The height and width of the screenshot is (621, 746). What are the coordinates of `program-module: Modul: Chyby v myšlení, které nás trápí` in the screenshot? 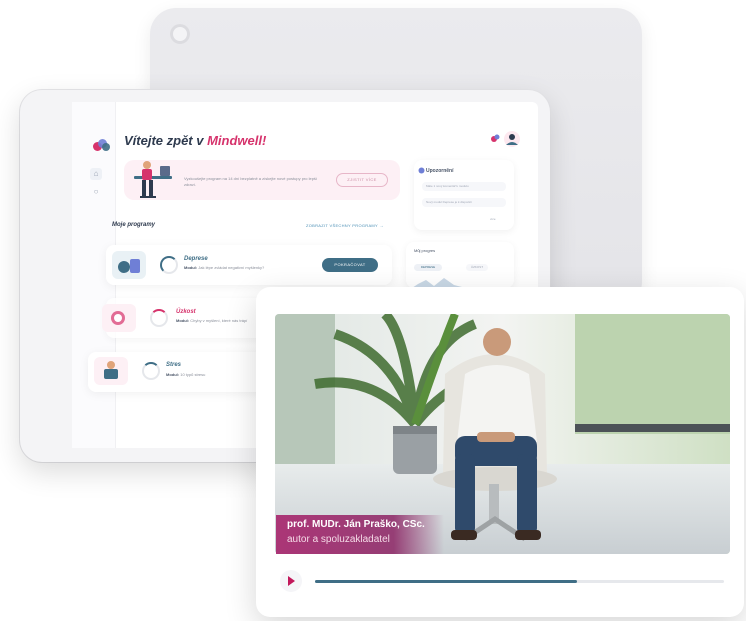 It's located at (212, 320).